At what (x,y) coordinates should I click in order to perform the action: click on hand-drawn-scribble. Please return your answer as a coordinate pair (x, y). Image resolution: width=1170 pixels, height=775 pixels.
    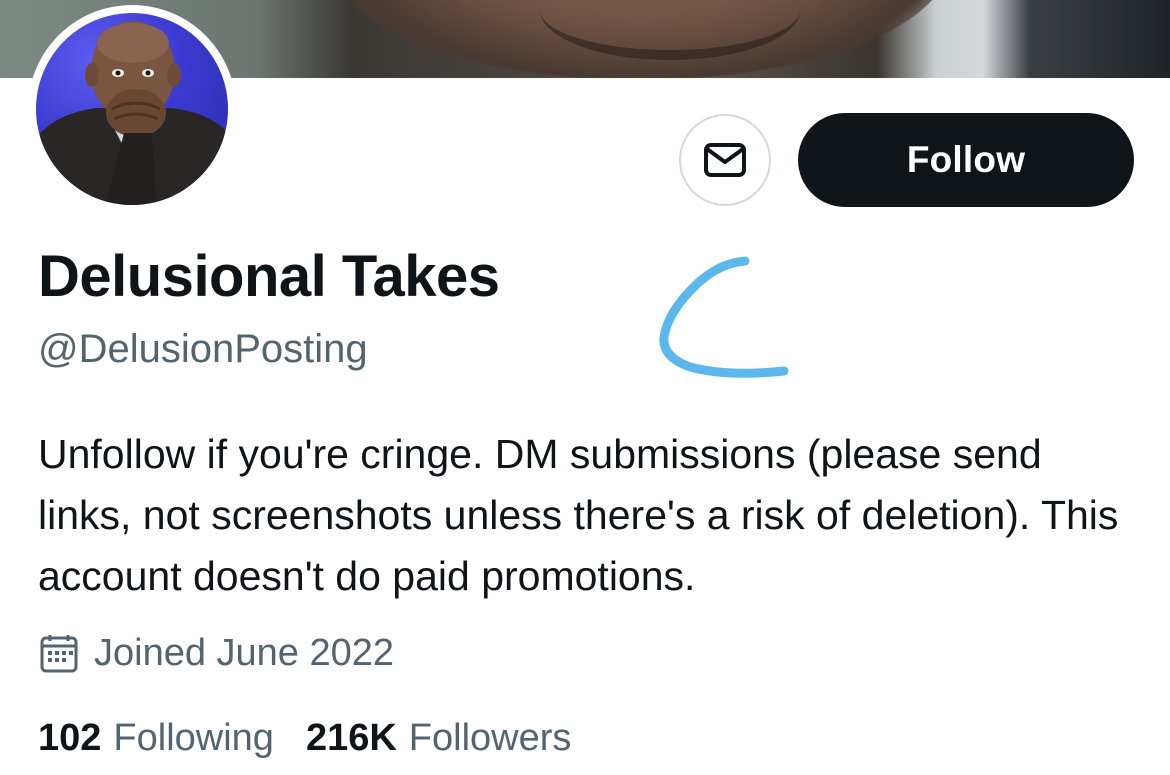
    Looking at the image, I should click on (724, 317).